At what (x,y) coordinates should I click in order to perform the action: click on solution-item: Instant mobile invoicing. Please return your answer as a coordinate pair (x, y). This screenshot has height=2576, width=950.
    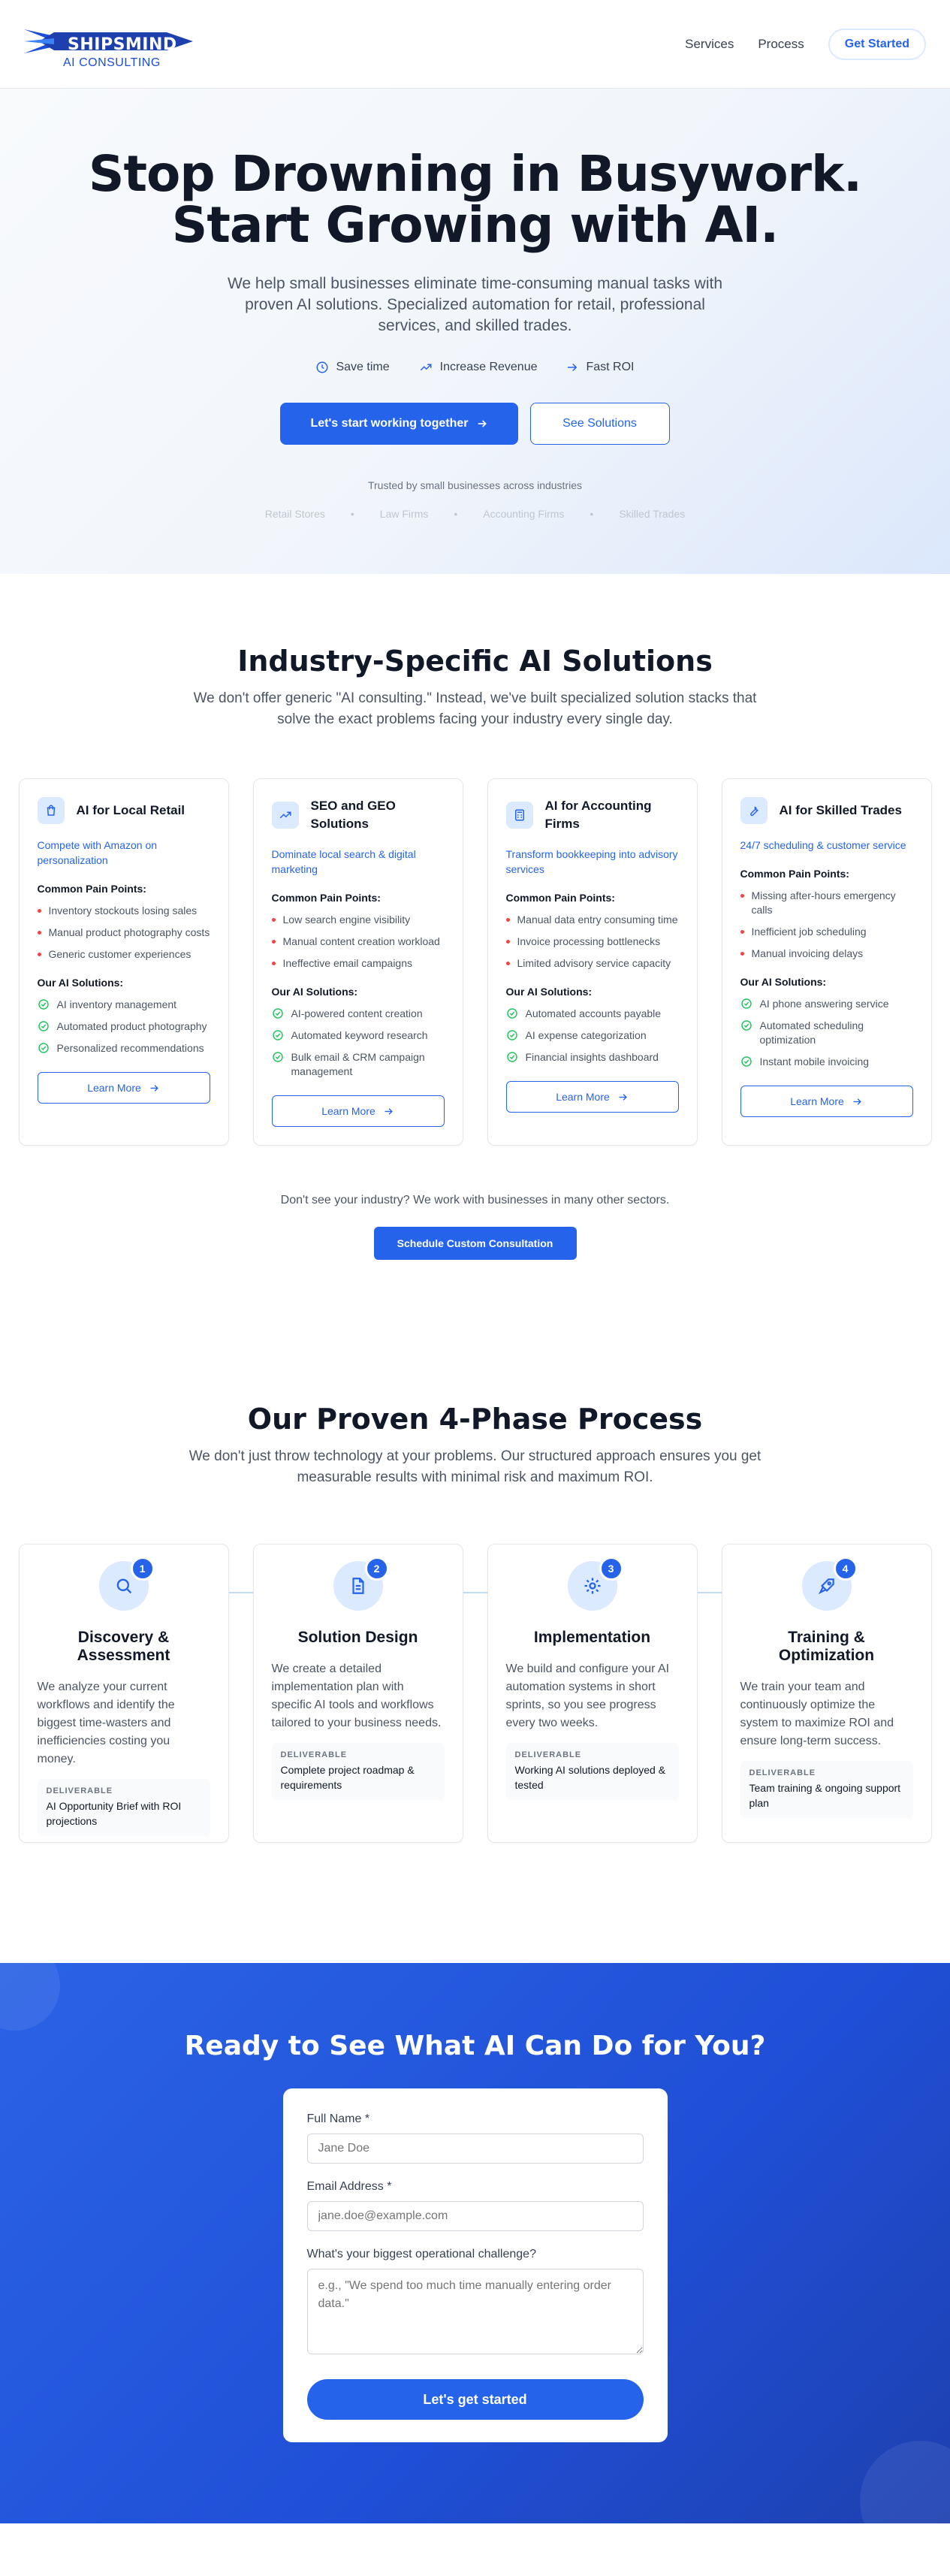
    Looking at the image, I should click on (826, 1062).